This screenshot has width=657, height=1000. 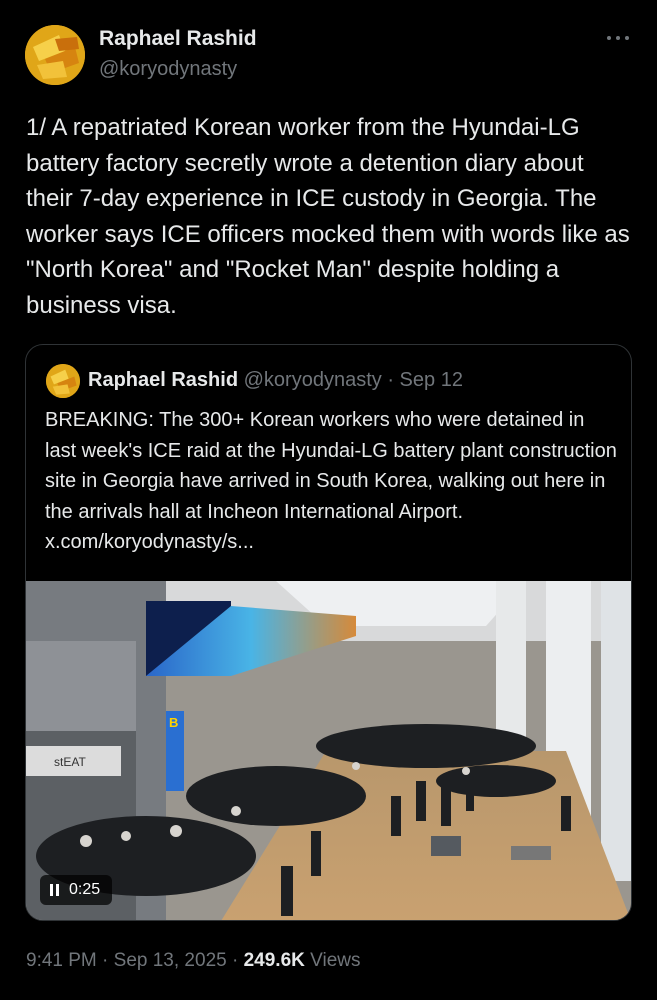 I want to click on store-sign-text: stEAT, so click(x=70, y=762).